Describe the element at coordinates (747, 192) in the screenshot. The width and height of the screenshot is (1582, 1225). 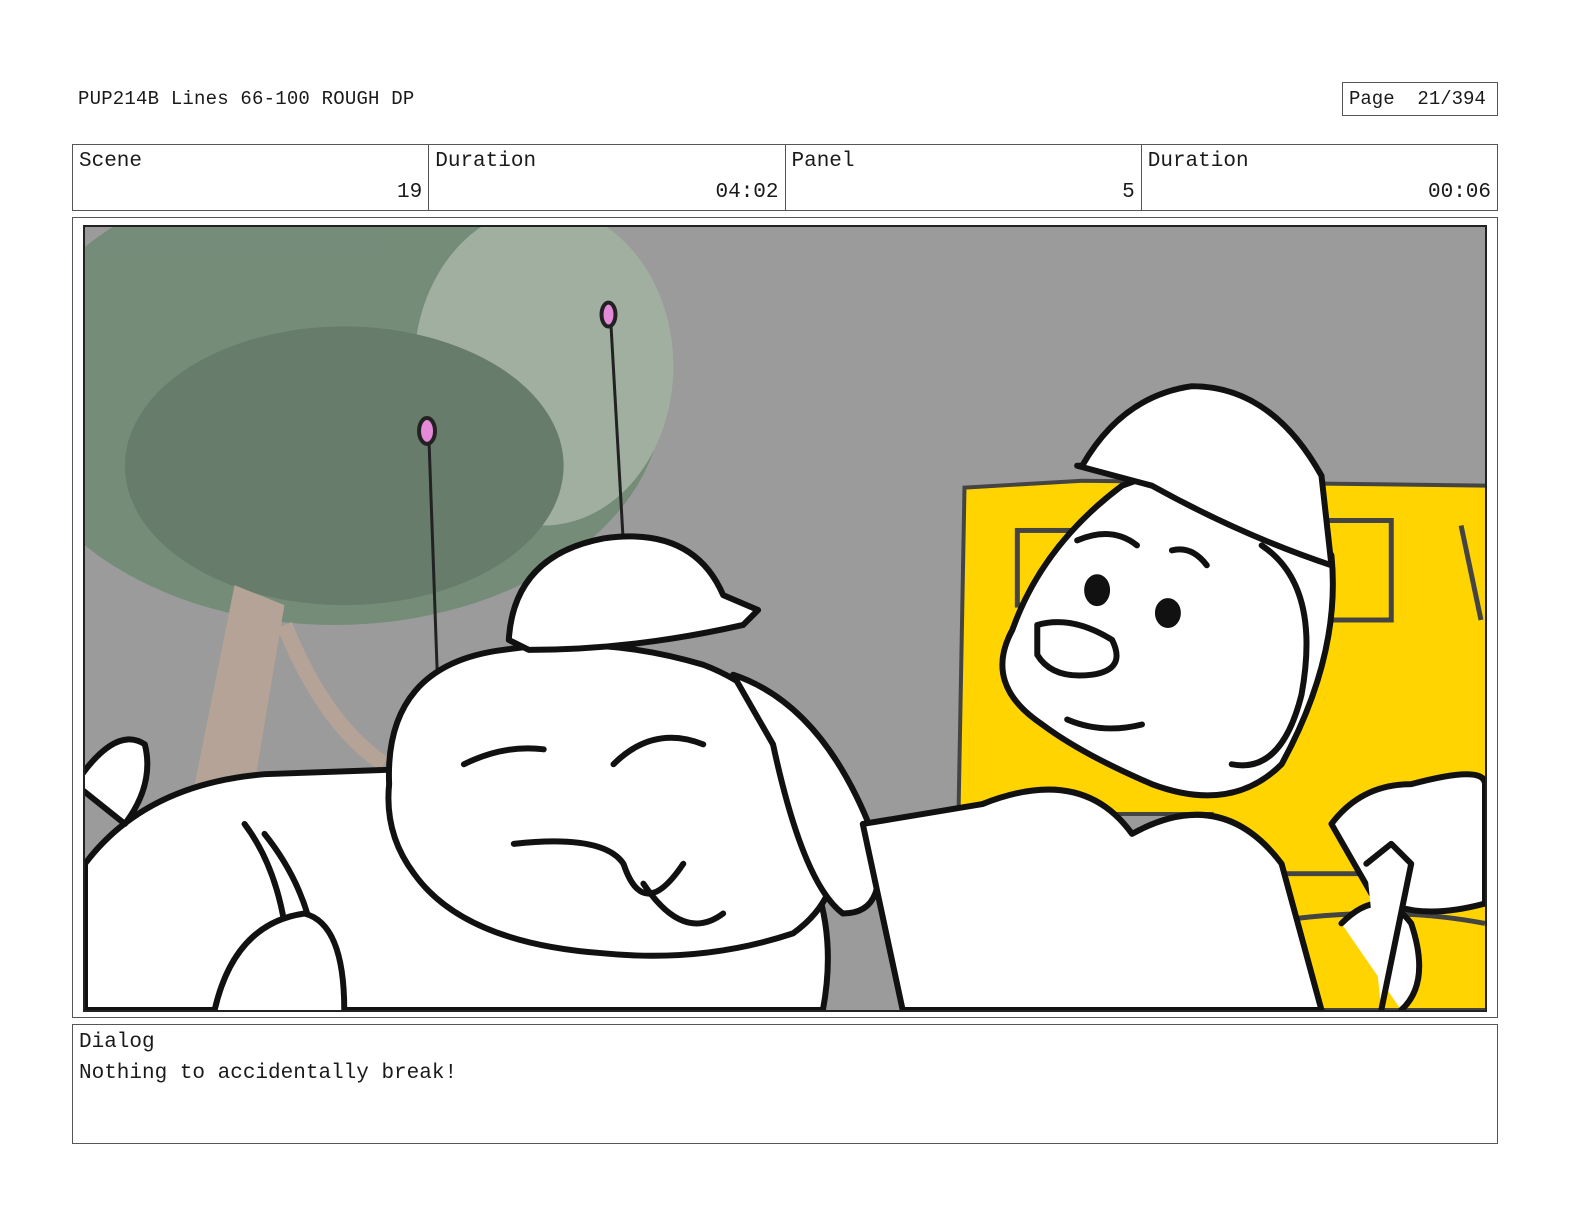
I see `scene-duration-value: 04:02` at that location.